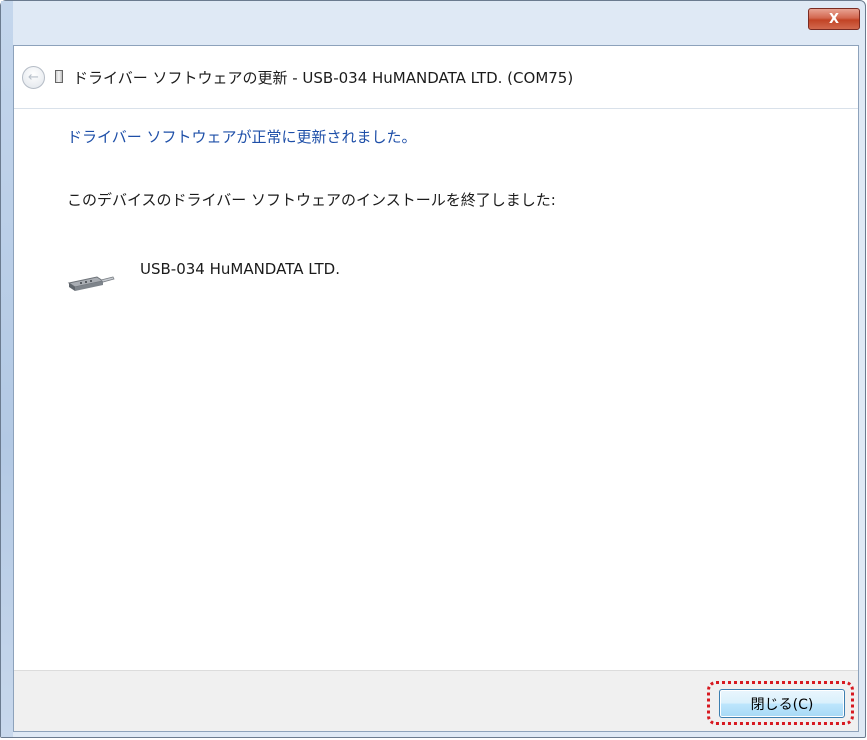 Image resolution: width=867 pixels, height=740 pixels. I want to click on window-close-button: X, so click(834, 19).